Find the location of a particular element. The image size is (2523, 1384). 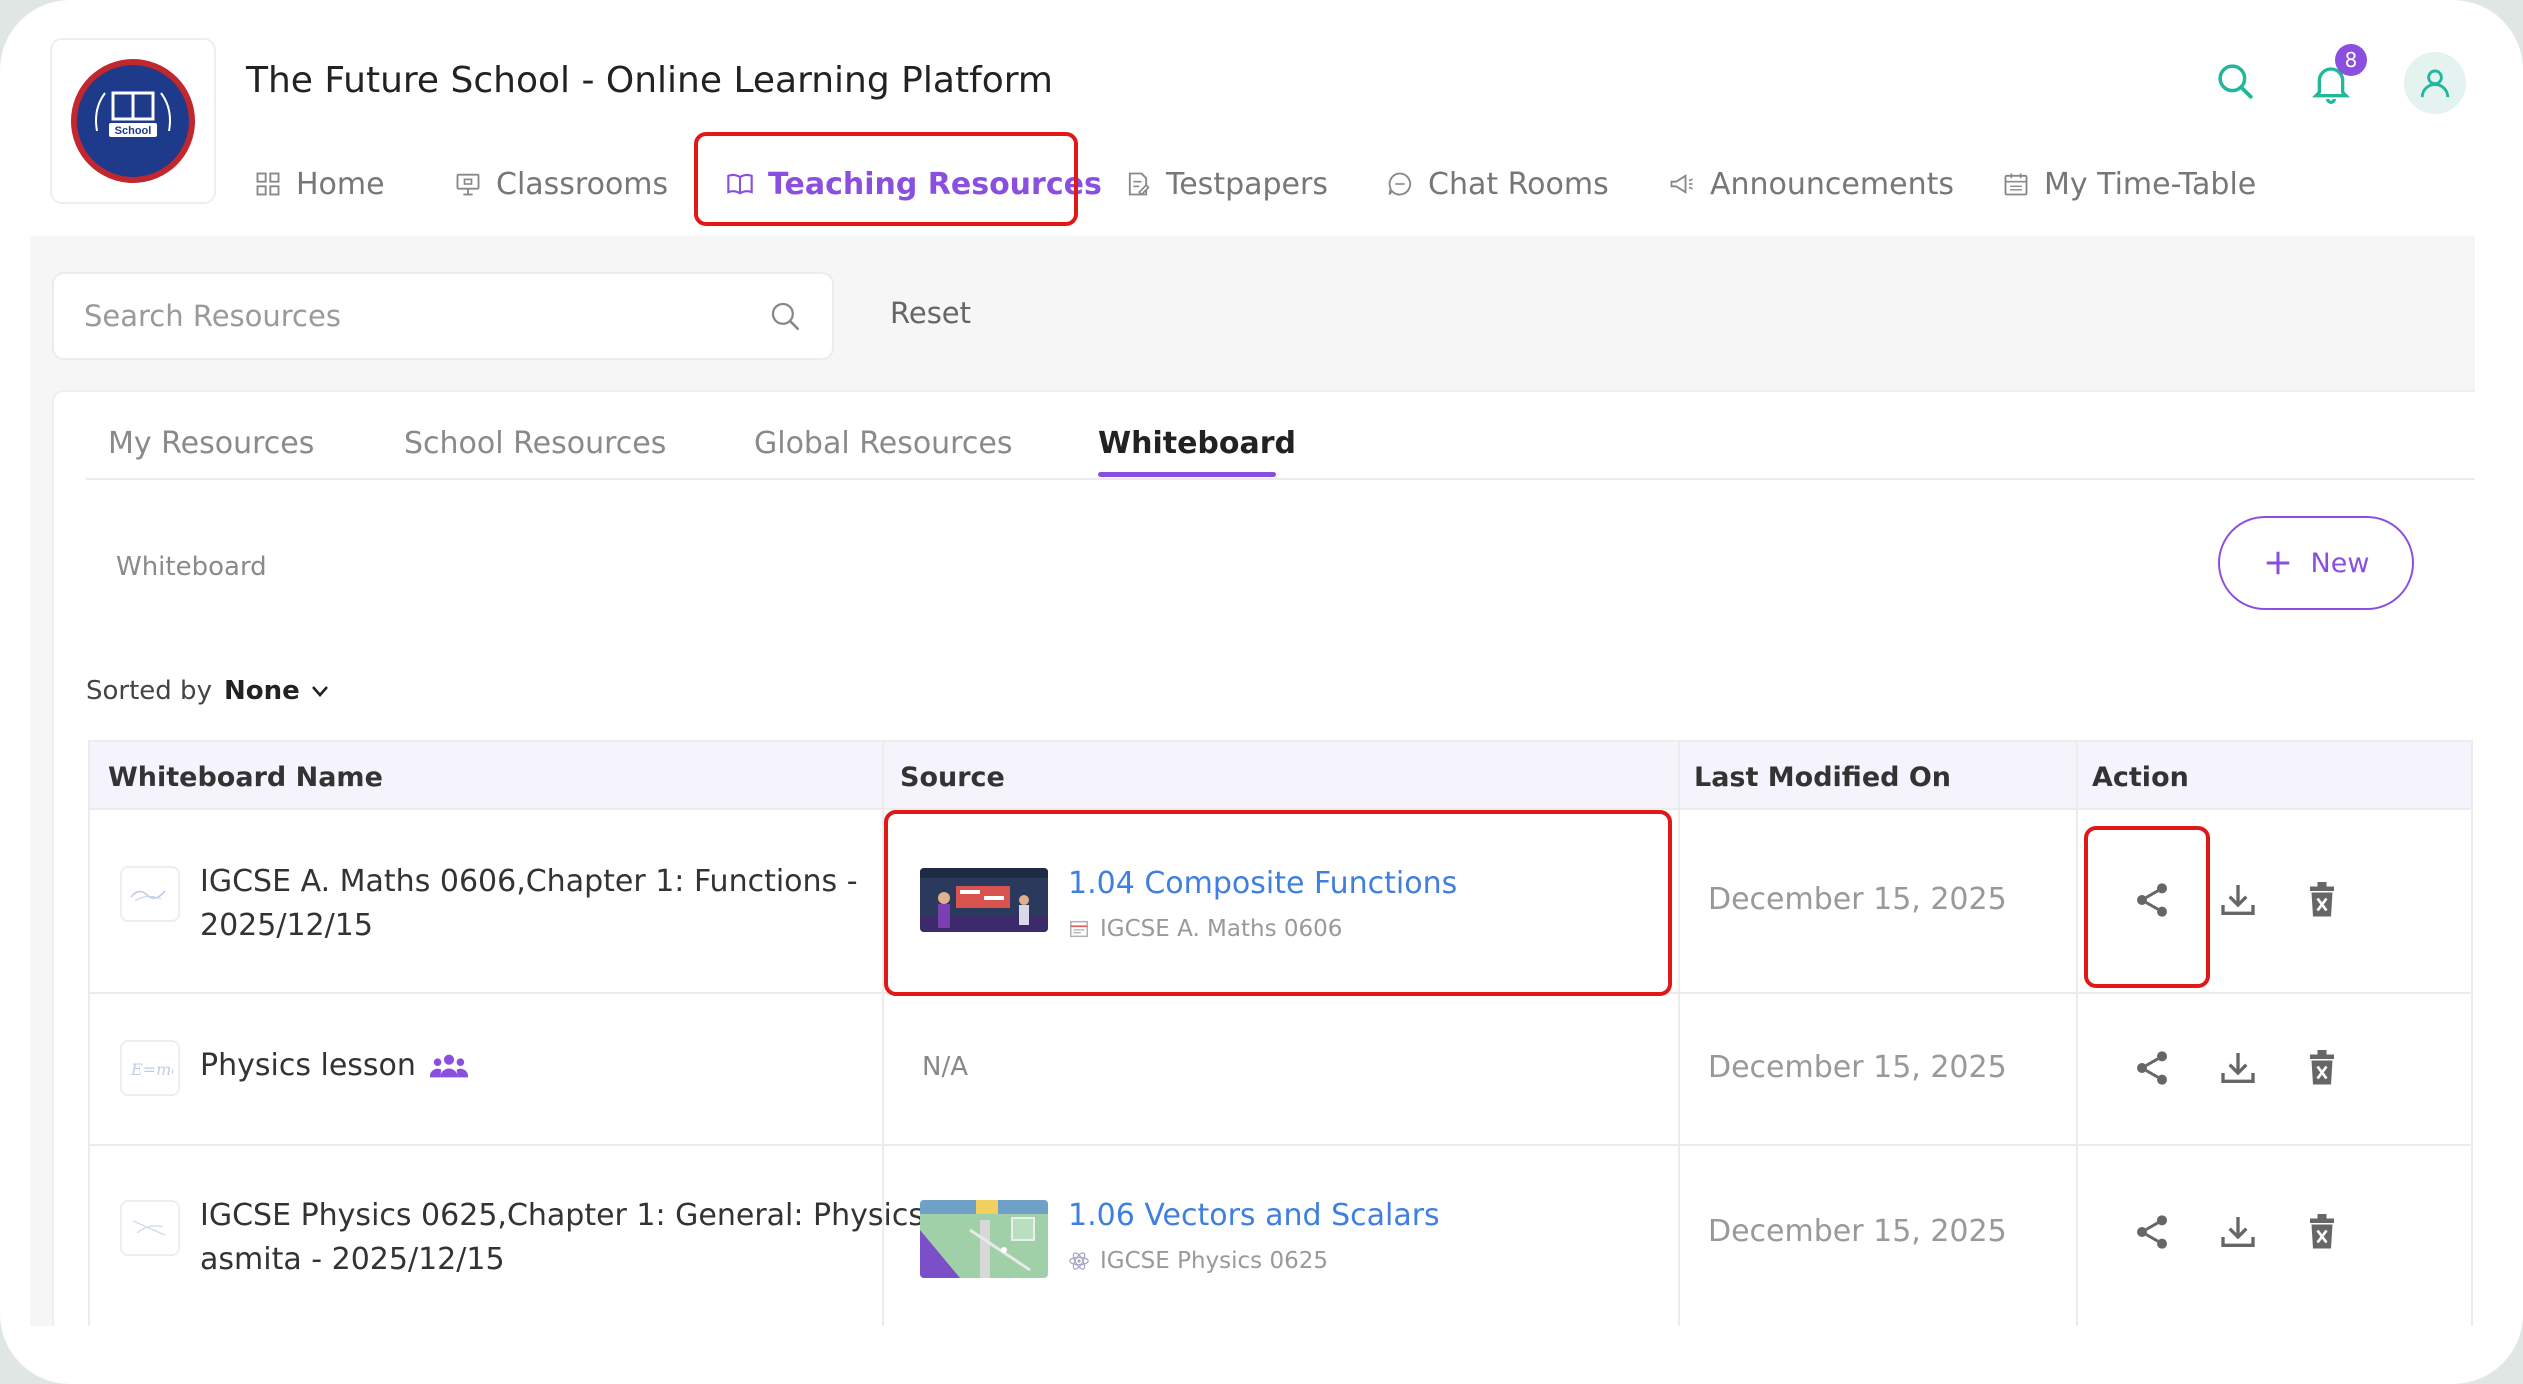

tabs-divider is located at coordinates (1280, 479).